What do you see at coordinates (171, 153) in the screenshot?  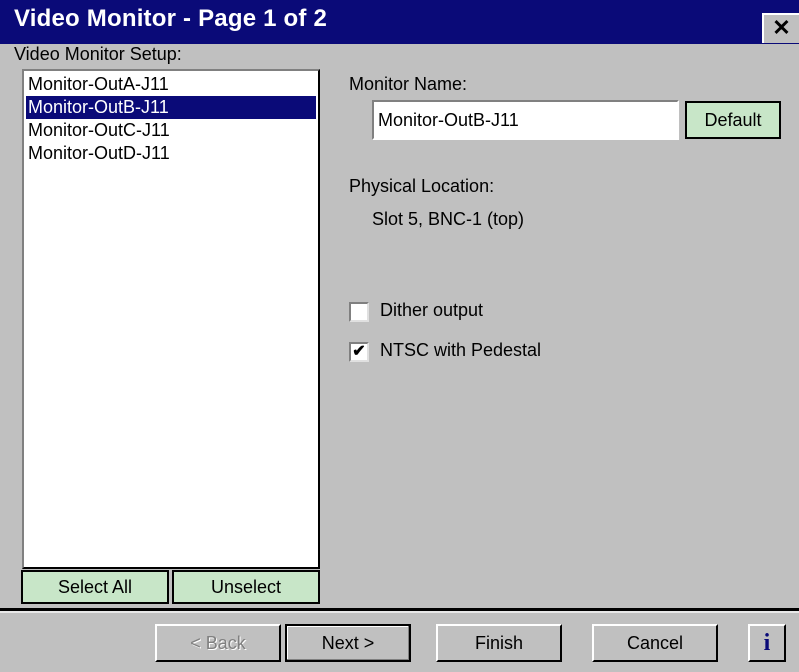 I see `list-item-monitor-outd: Monitor-OutD-J11` at bounding box center [171, 153].